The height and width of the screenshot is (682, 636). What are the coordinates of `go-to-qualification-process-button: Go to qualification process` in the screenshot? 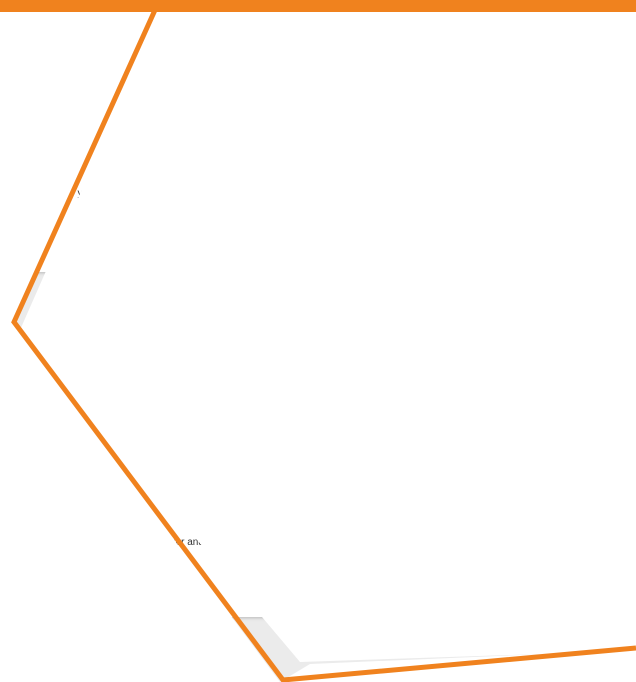 It's located at (396, 247).